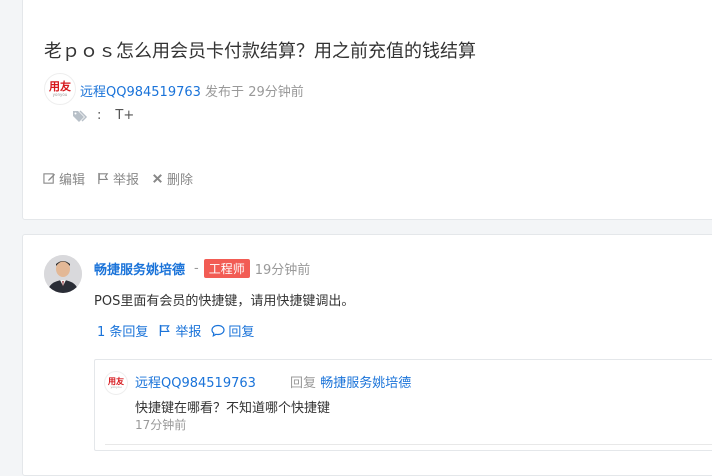 Image resolution: width=712 pixels, height=476 pixels. What do you see at coordinates (225, 92) in the screenshot?
I see `posted-label: 发布于` at bounding box center [225, 92].